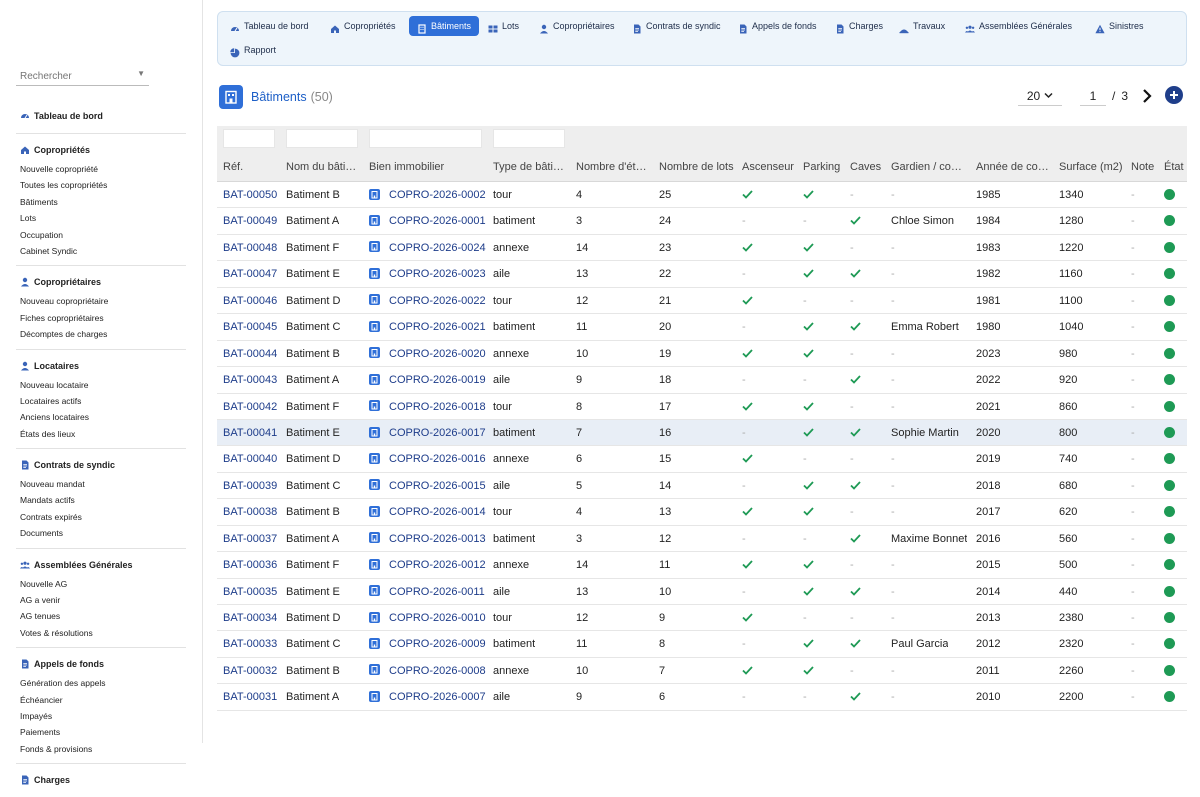 This screenshot has height=797, width=1200. What do you see at coordinates (437, 248) in the screenshot?
I see `property-link: COPRO-2026-0024` at bounding box center [437, 248].